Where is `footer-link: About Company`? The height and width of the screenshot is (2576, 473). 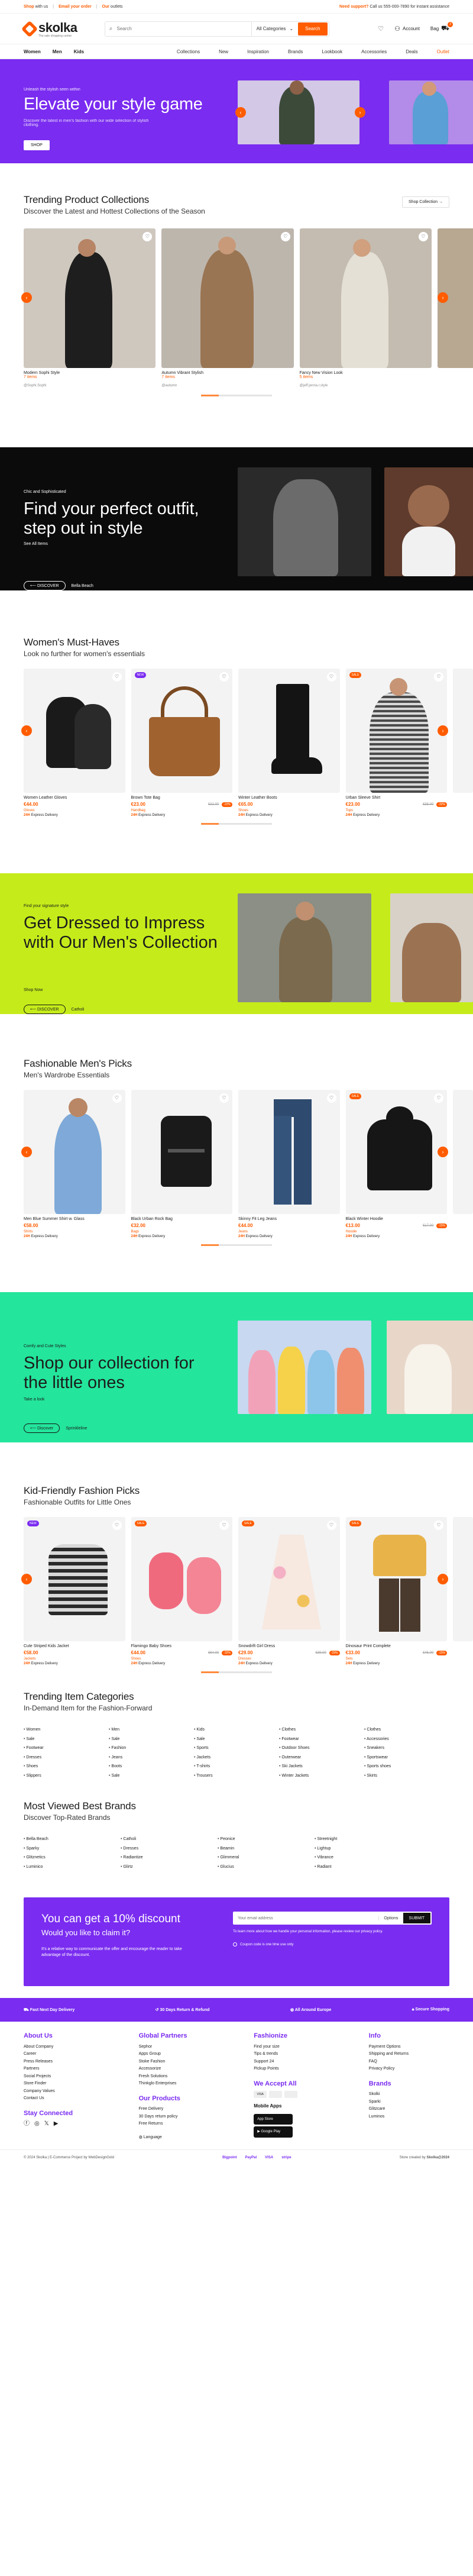 footer-link: About Company is located at coordinates (81, 2047).